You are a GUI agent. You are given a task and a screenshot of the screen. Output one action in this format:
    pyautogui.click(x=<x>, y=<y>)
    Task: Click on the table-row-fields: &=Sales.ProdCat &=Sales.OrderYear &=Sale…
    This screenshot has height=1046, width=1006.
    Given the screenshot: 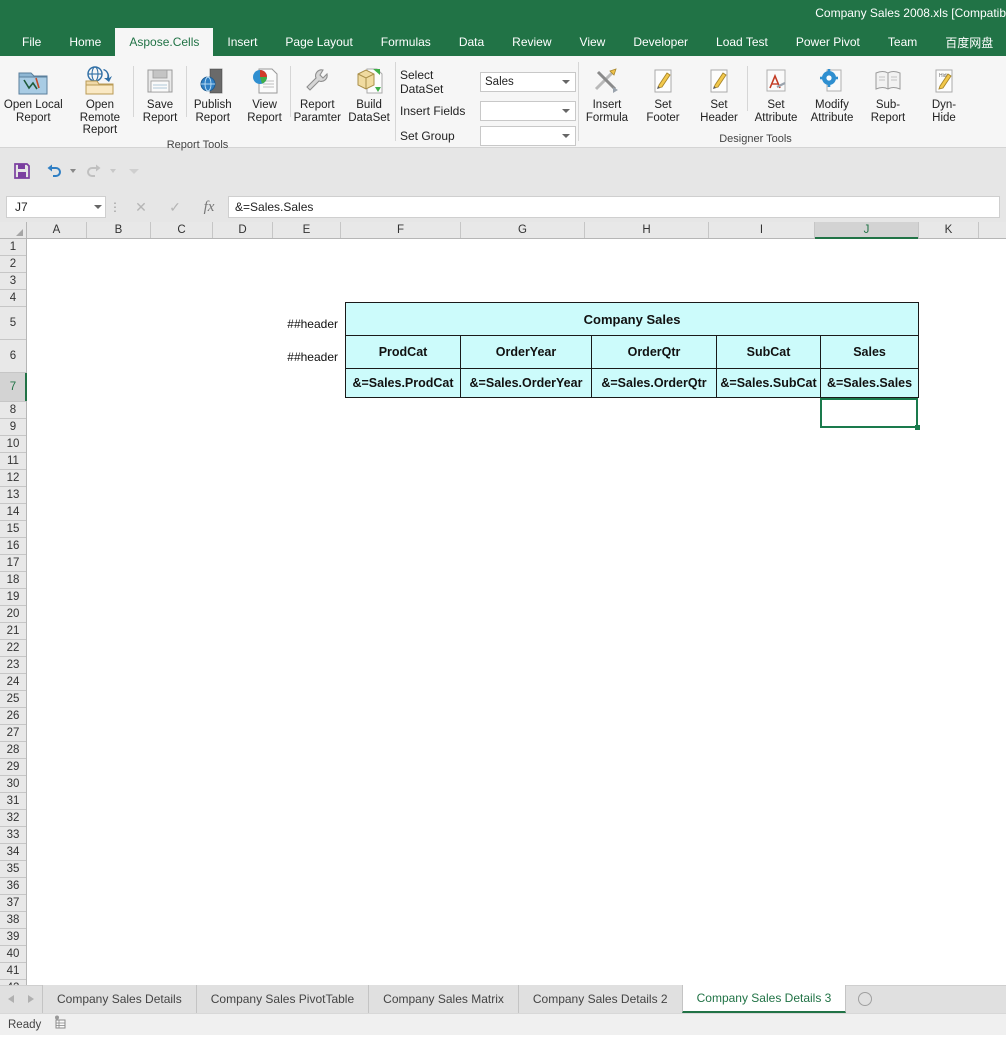 What is the action you would take?
    pyautogui.click(x=632, y=383)
    